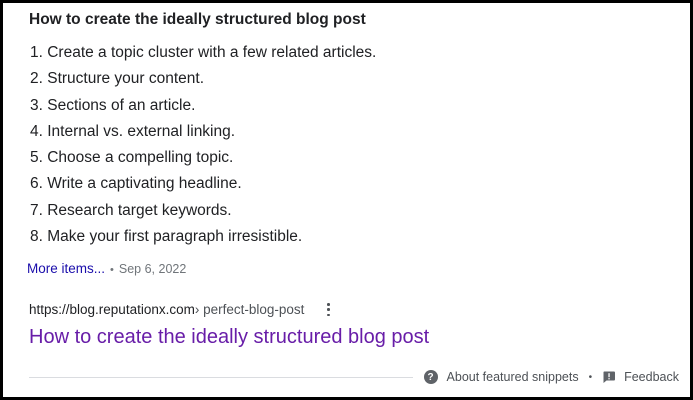 This screenshot has width=693, height=400. I want to click on feedback-label: Feedback, so click(651, 377).